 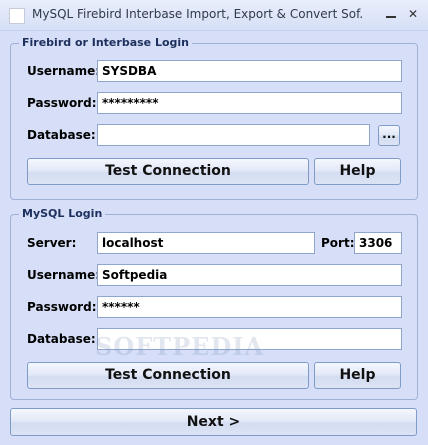 I want to click on firebird-group-title: Firebird or Interbase Login, so click(x=105, y=42).